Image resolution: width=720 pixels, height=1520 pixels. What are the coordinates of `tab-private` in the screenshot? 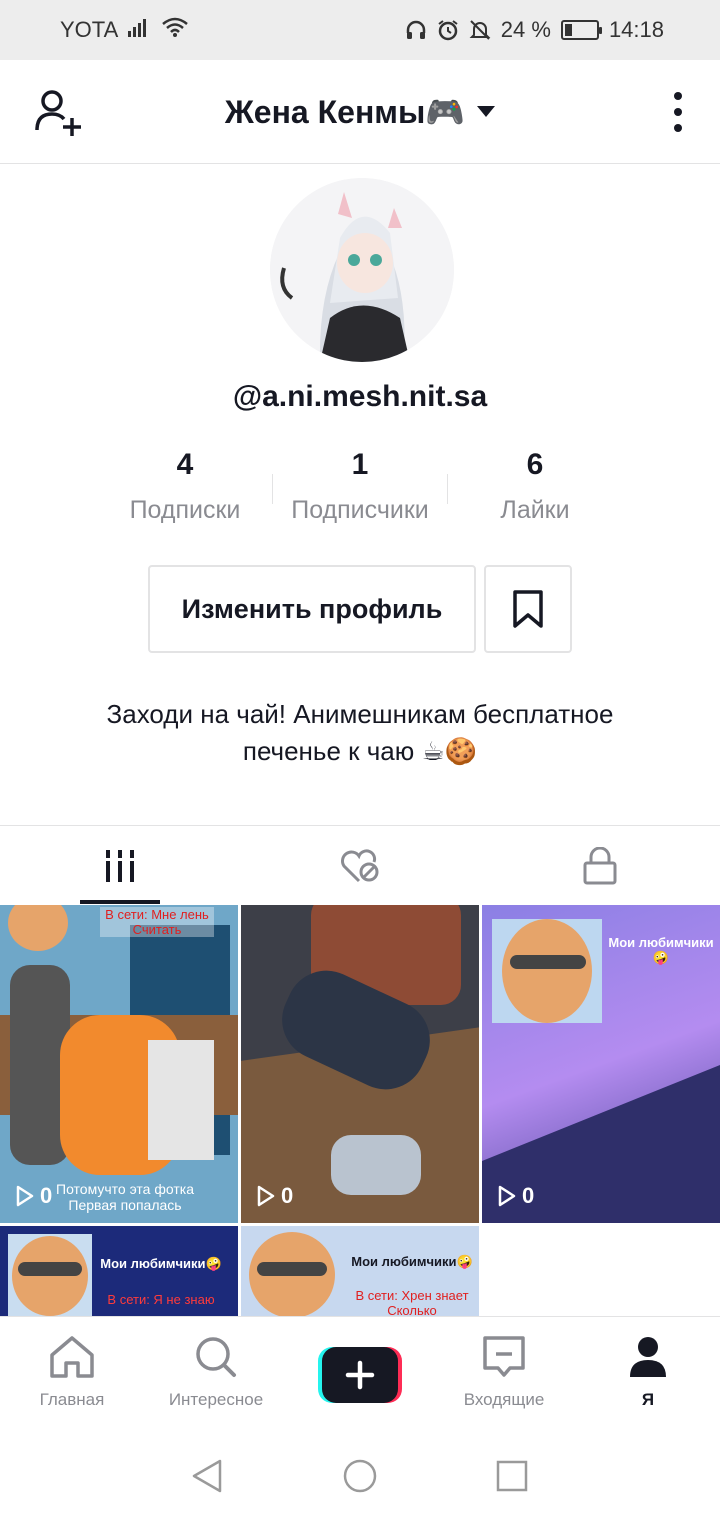 It's located at (600, 866).